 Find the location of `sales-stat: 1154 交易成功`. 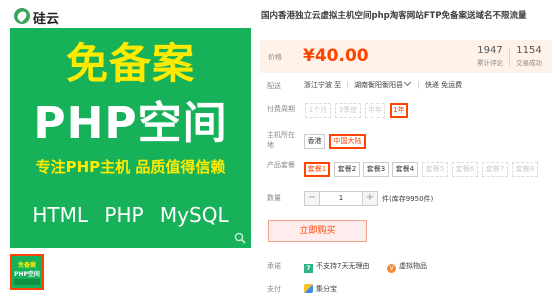

sales-stat: 1154 交易成功 is located at coordinates (529, 56).